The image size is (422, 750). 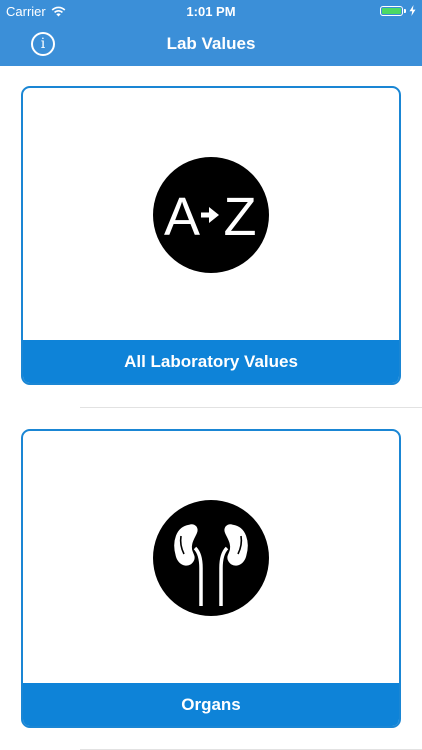 I want to click on header: Carrier 1:01 PM i Lab Values, so click(x=211, y=33).